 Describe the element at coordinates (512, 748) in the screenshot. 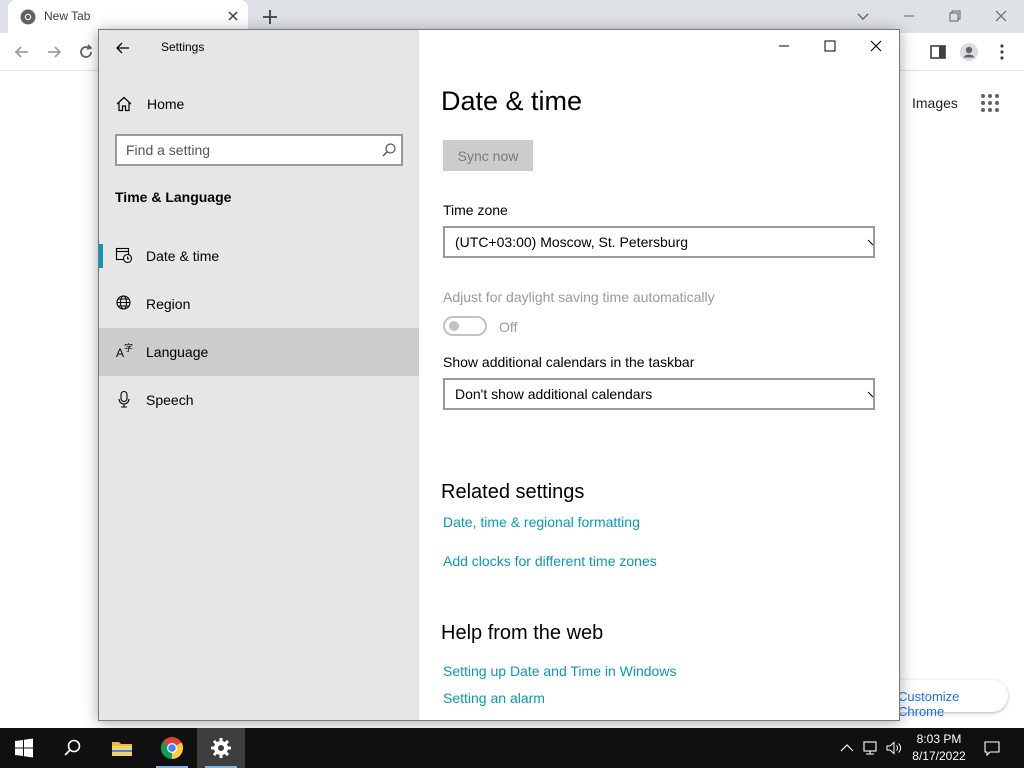

I see `taskbar: 8:03 PM 8/17/2022` at that location.